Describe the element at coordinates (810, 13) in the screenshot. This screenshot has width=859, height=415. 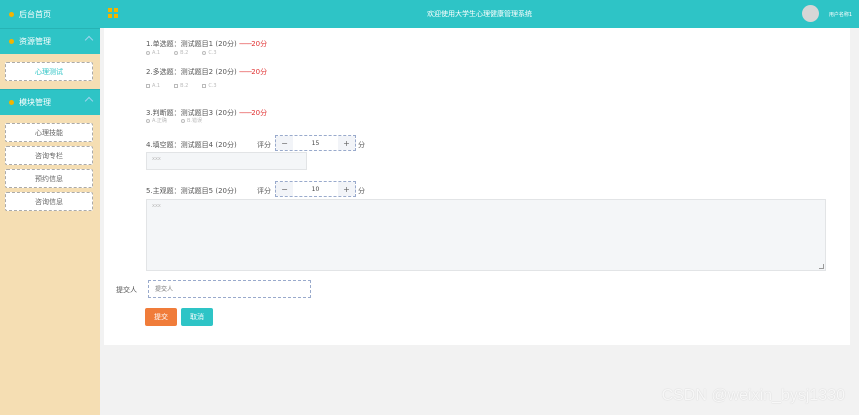
I see `avatar` at that location.